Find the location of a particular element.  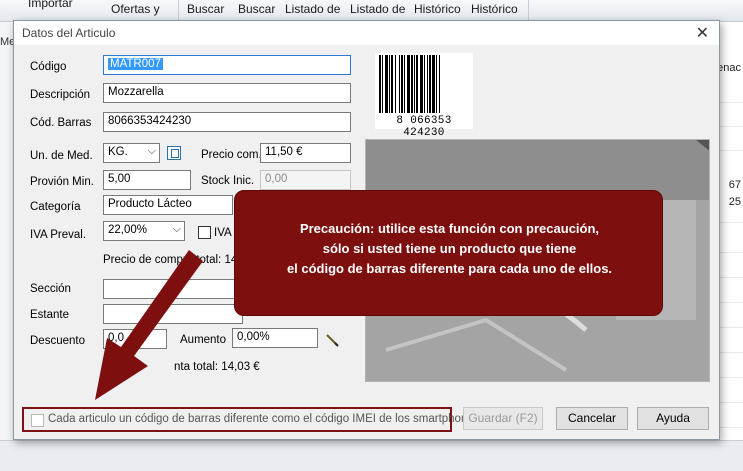

ribbon-item-listado-2: Listado de is located at coordinates (377, 9).